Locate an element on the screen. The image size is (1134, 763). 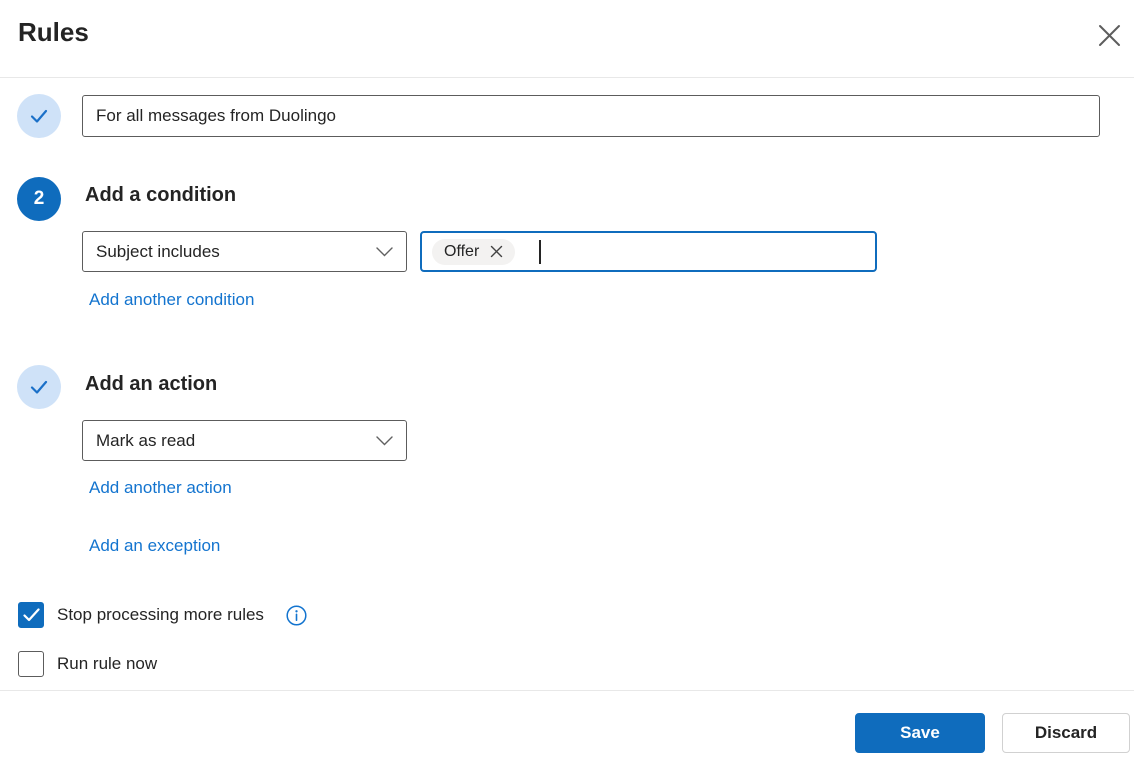
step1-complete-badge is located at coordinates (39, 116).